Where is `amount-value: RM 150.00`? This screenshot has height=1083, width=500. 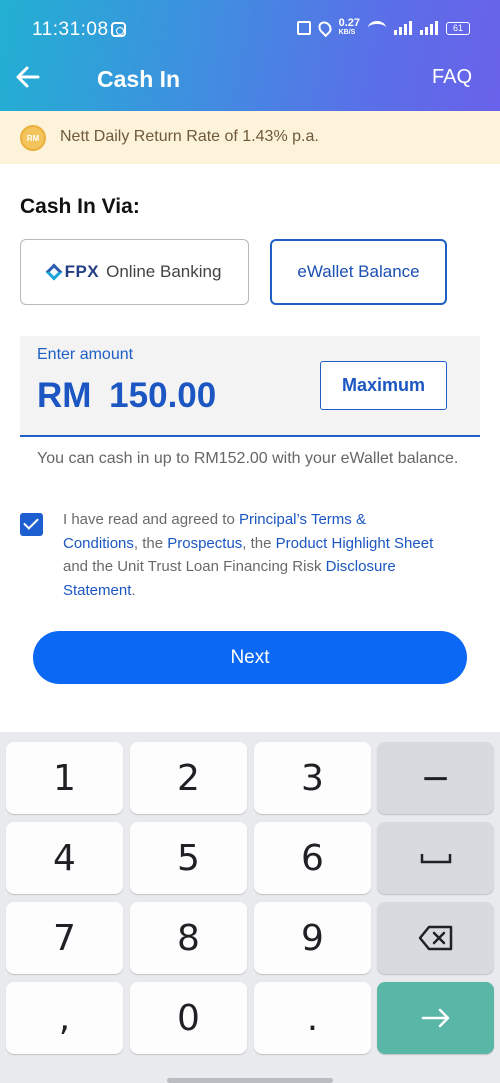
amount-value: RM 150.00 is located at coordinates (126, 396).